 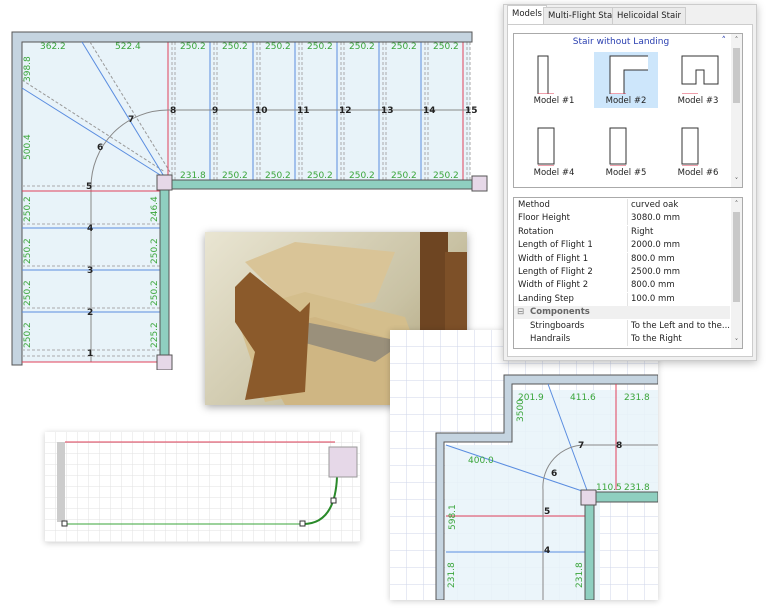 What do you see at coordinates (28, 147) in the screenshot?
I see `dimension-label: 500.4` at bounding box center [28, 147].